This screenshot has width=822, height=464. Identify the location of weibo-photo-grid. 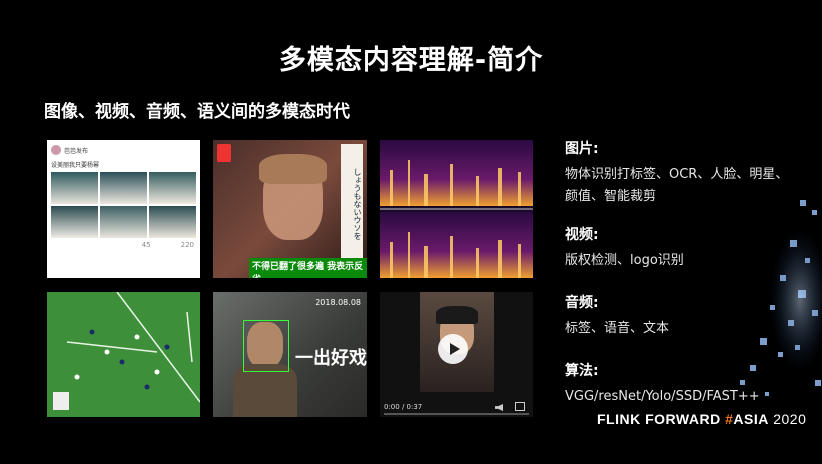
(123, 205).